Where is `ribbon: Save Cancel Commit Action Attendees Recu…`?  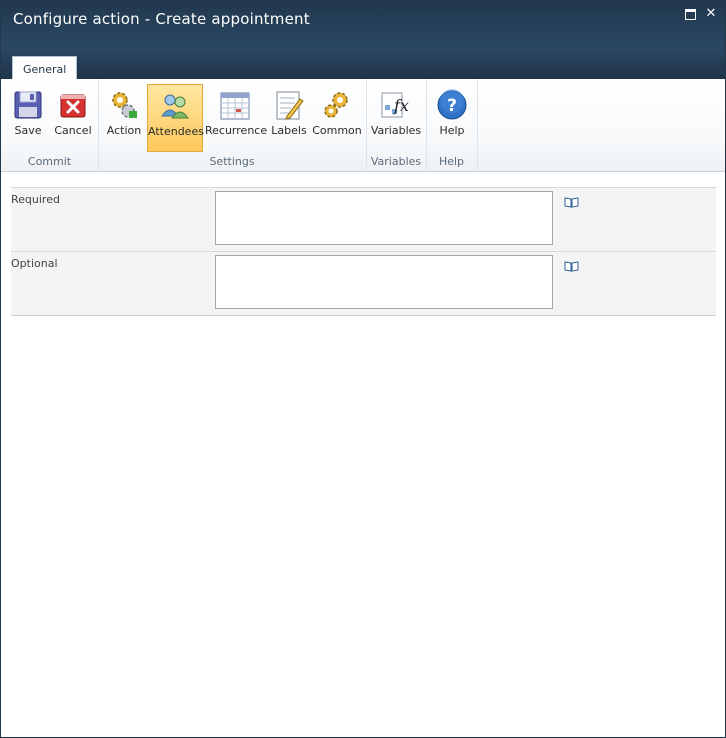 ribbon: Save Cancel Commit Action Attendees Recu… is located at coordinates (363, 125).